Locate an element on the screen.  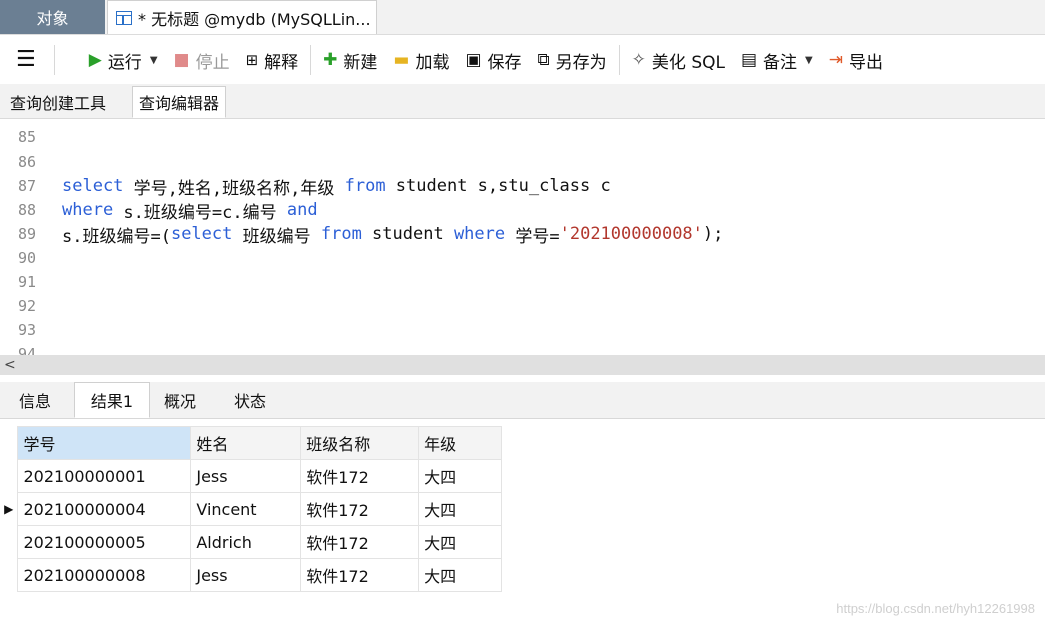
table-row: 202100000008 Jess 软件172 大四 is located at coordinates (251, 575).